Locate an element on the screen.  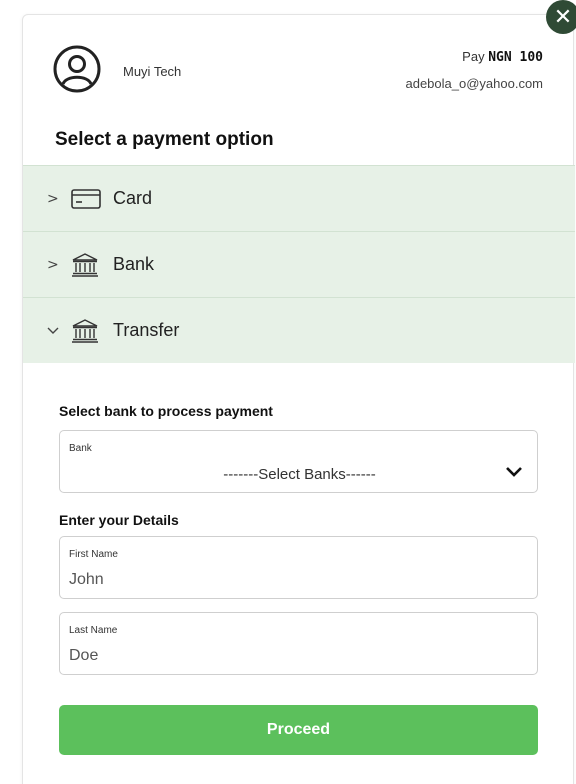
option-bank: > Bank is located at coordinates (299, 264).